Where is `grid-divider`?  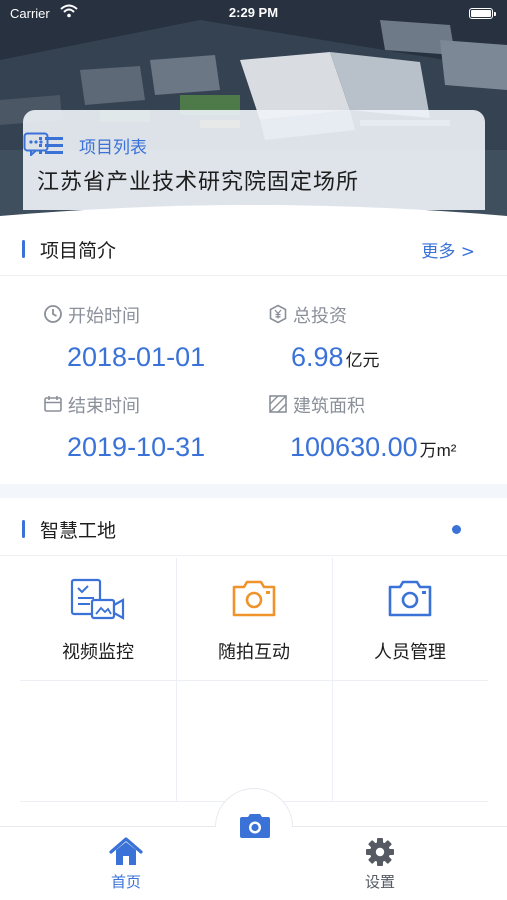 grid-divider is located at coordinates (254, 680).